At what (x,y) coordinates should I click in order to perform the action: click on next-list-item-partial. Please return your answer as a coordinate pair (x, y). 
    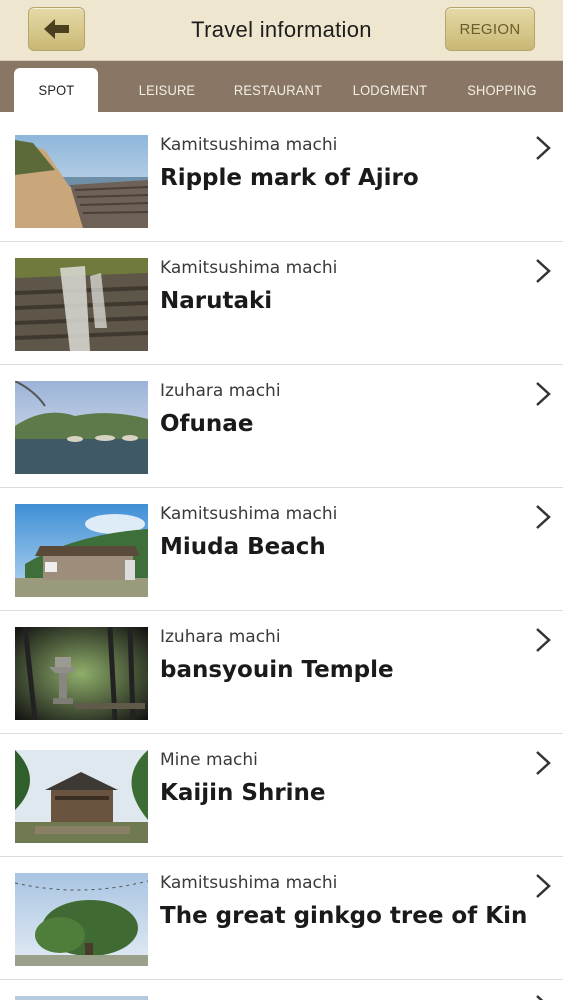
    Looking at the image, I should click on (281, 993).